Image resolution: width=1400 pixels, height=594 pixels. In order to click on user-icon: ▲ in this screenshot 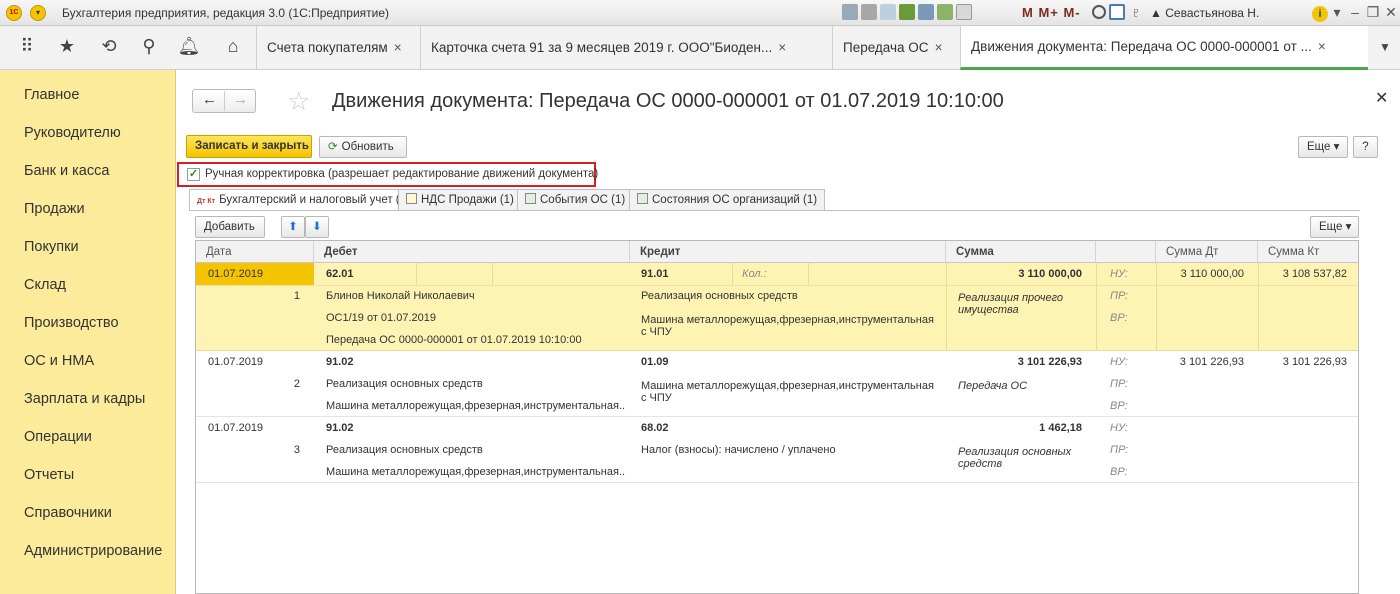, I will do `click(1156, 13)`.